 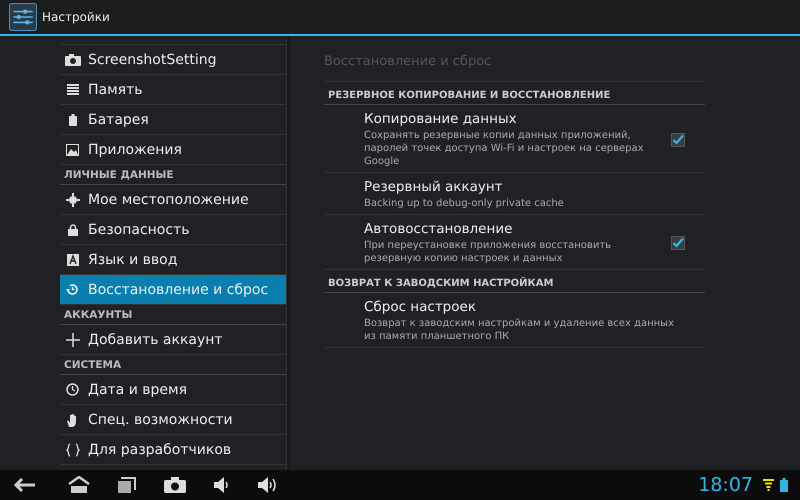 I want to click on braces-icon, so click(x=73, y=449).